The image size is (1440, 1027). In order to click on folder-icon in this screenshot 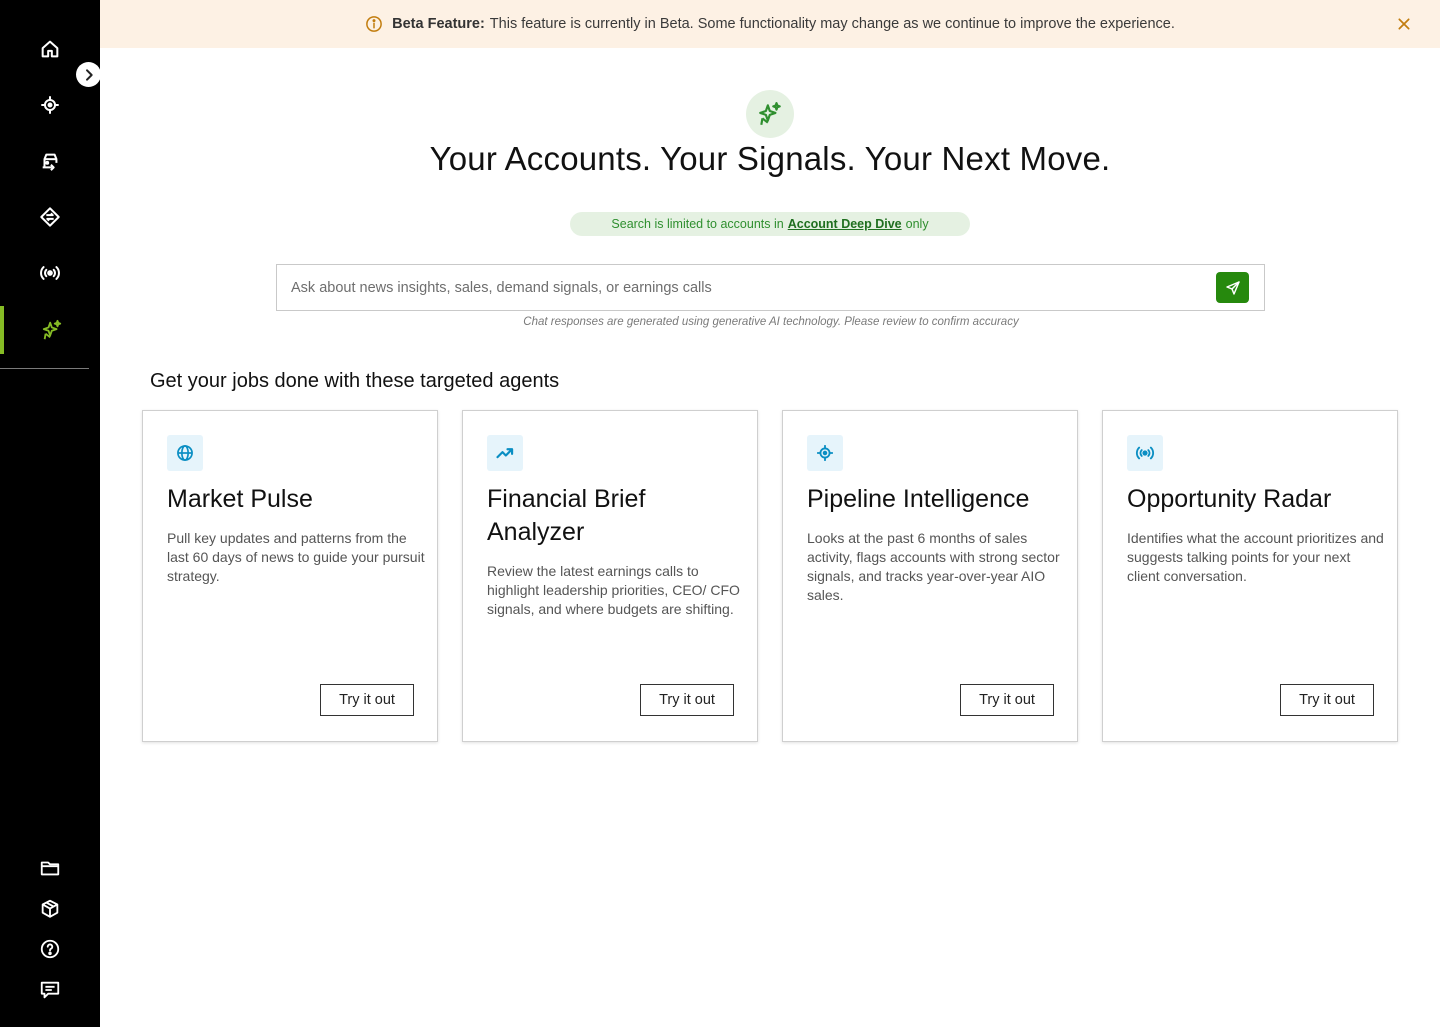, I will do `click(50, 868)`.